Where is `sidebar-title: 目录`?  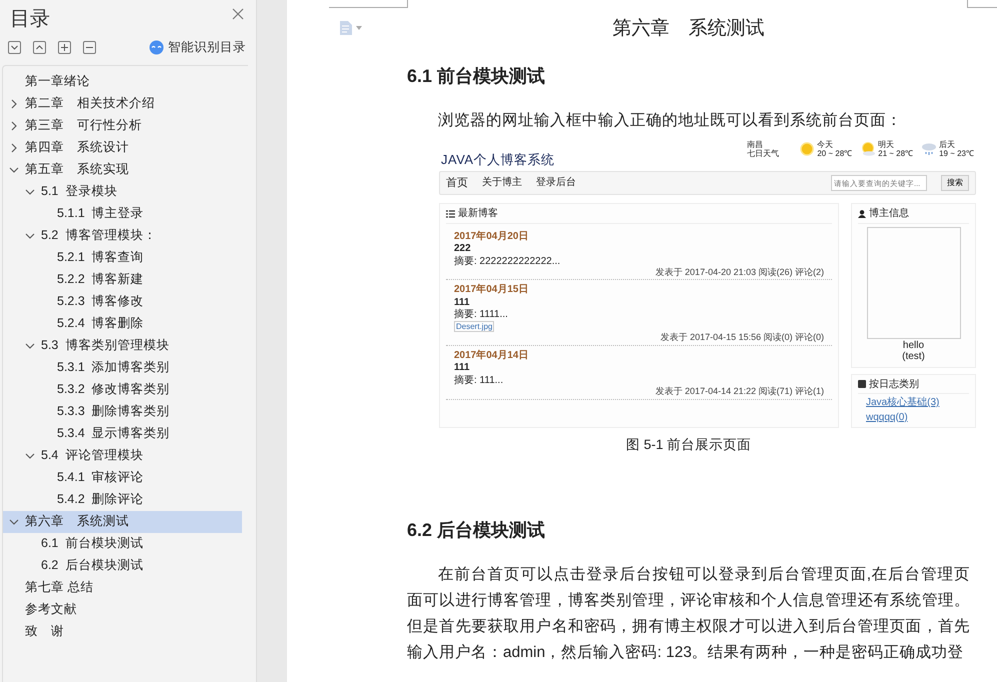
sidebar-title: 目录 is located at coordinates (29, 19).